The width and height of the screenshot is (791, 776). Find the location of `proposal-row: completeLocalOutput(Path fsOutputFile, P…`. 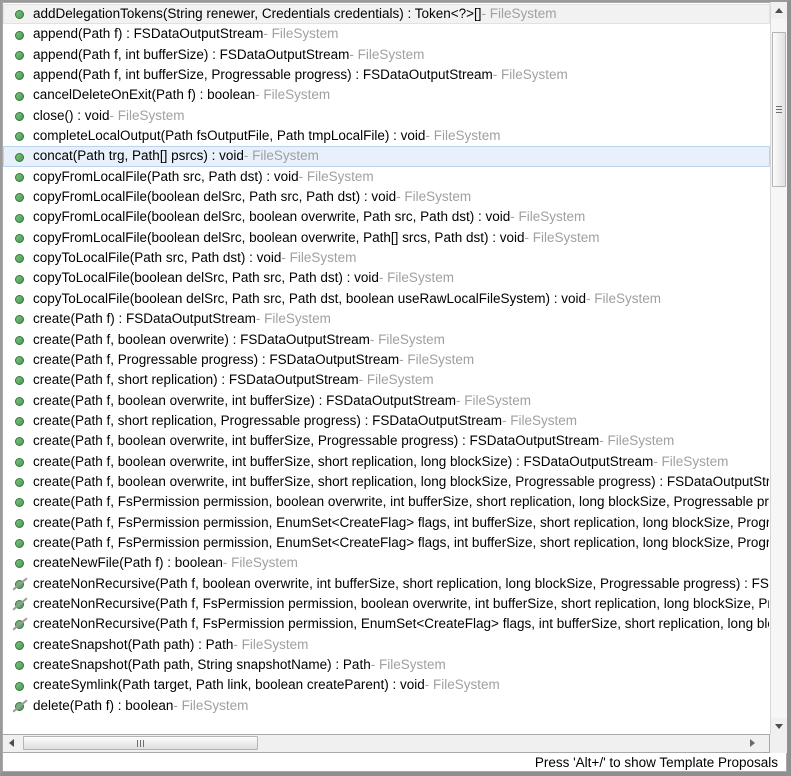

proposal-row: completeLocalOutput(Path fsOutputFile, P… is located at coordinates (386, 136).